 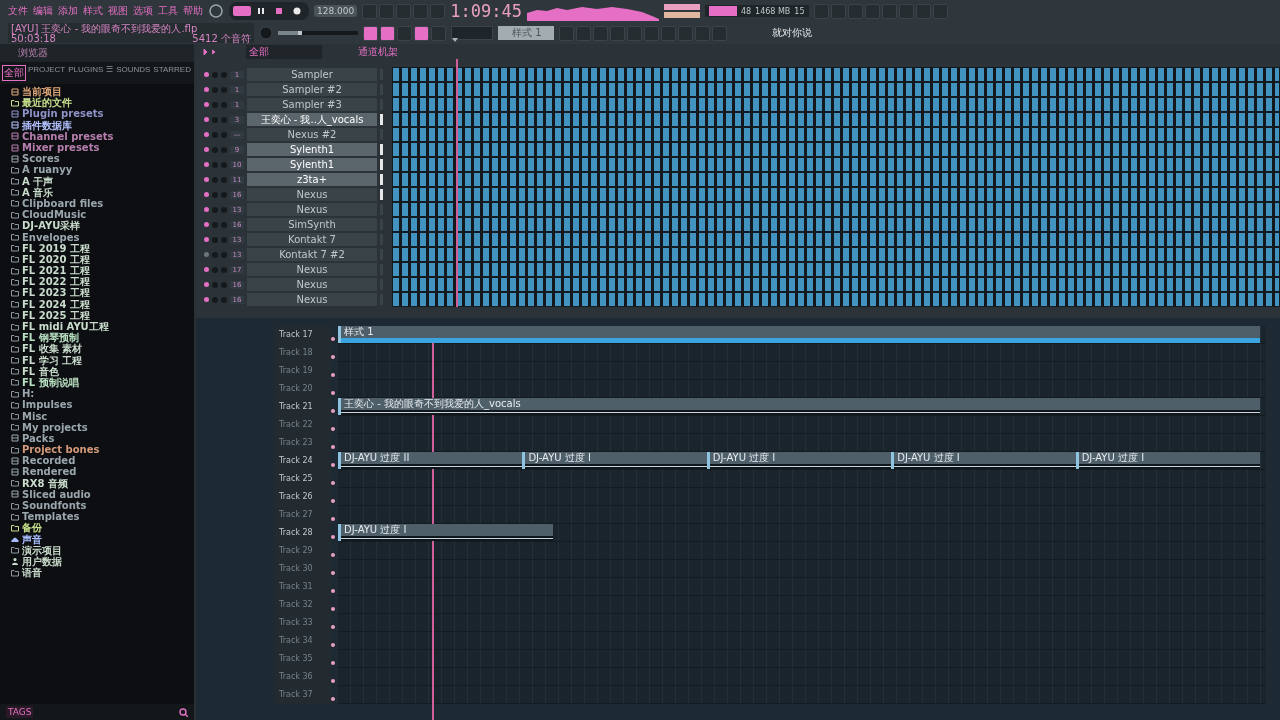 I want to click on track-label: Track 37, so click(x=303, y=695).